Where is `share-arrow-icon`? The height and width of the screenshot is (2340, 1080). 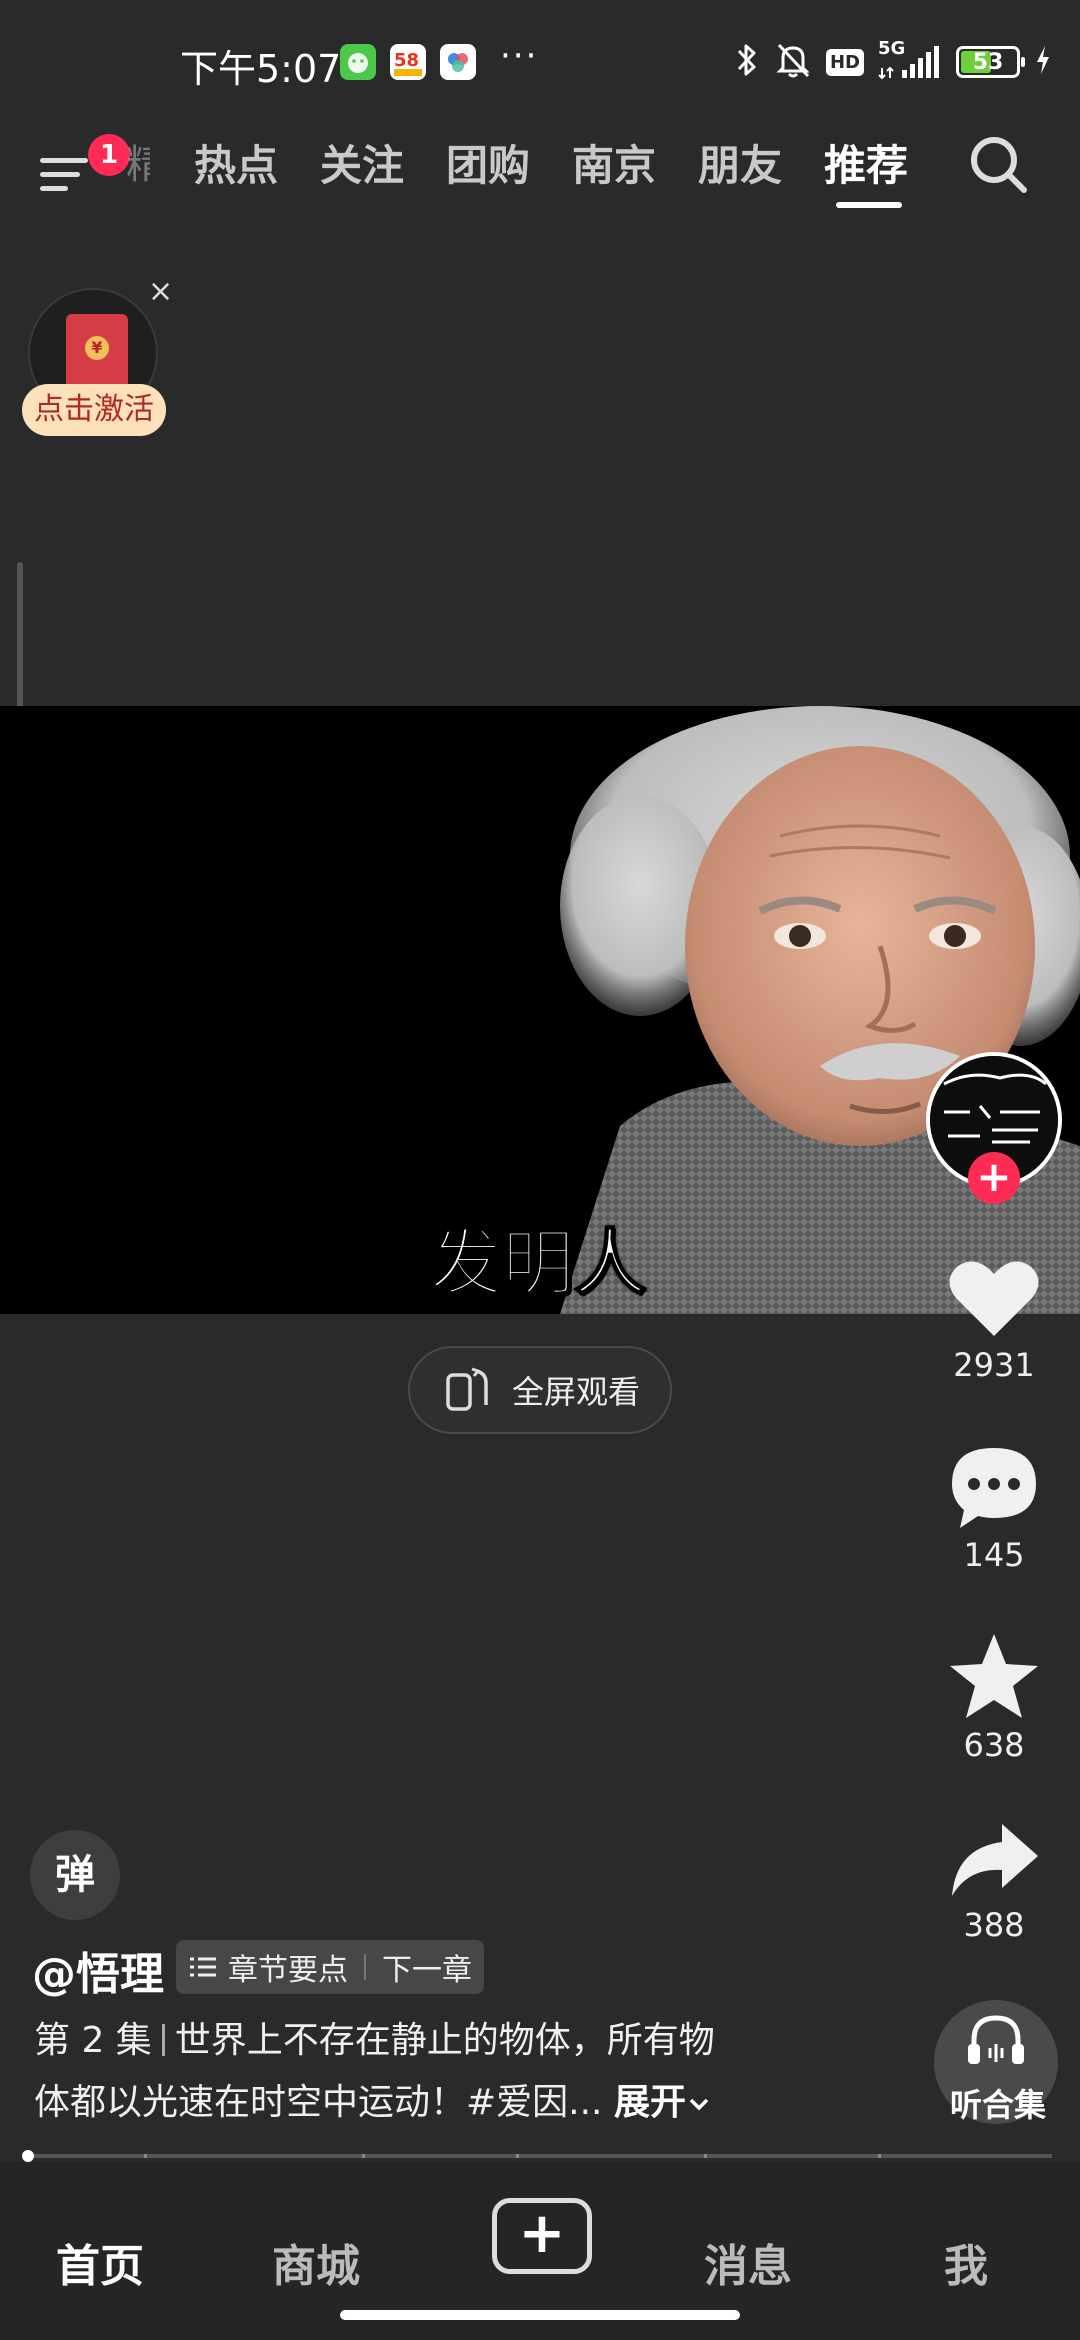 share-arrow-icon is located at coordinates (995, 1860).